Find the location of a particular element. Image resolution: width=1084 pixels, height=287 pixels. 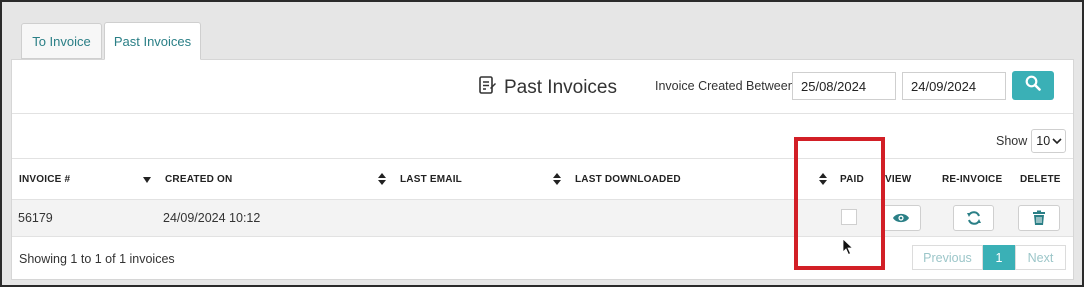

invoice-number-cell: 56179 is located at coordinates (35, 218).